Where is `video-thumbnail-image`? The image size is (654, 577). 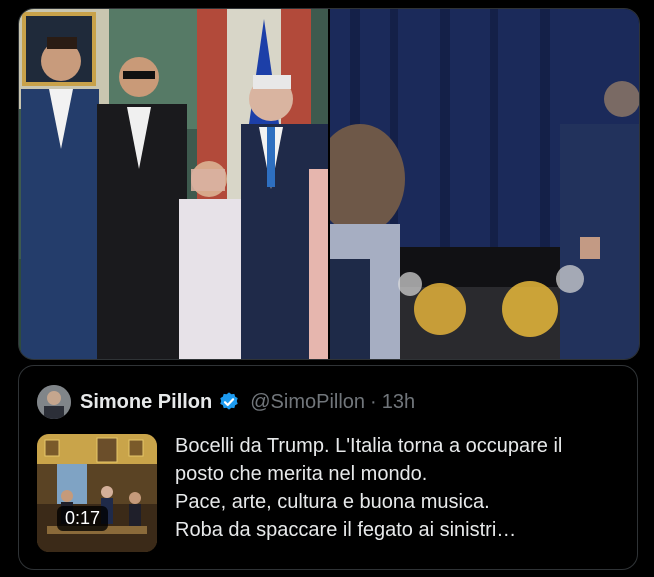
video-thumbnail-image is located at coordinates (97, 493).